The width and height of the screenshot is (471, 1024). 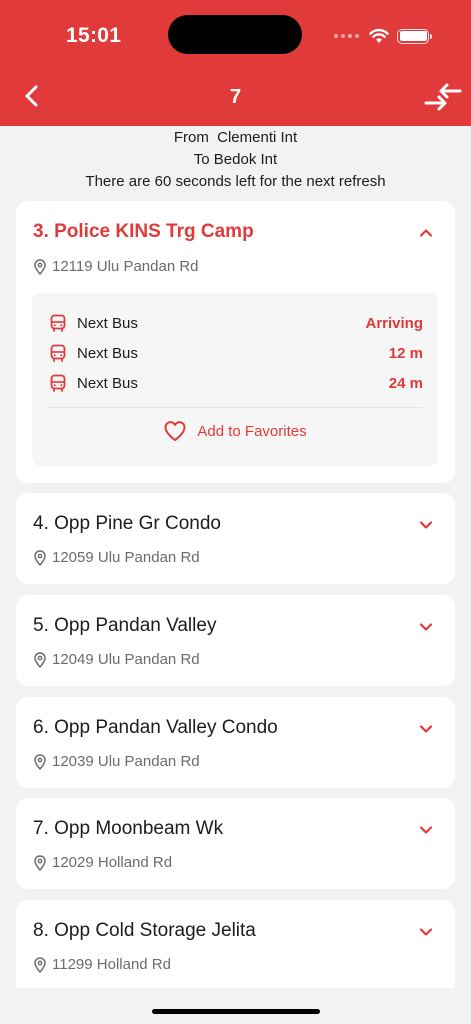 I want to click on status-indicators, so click(x=383, y=36).